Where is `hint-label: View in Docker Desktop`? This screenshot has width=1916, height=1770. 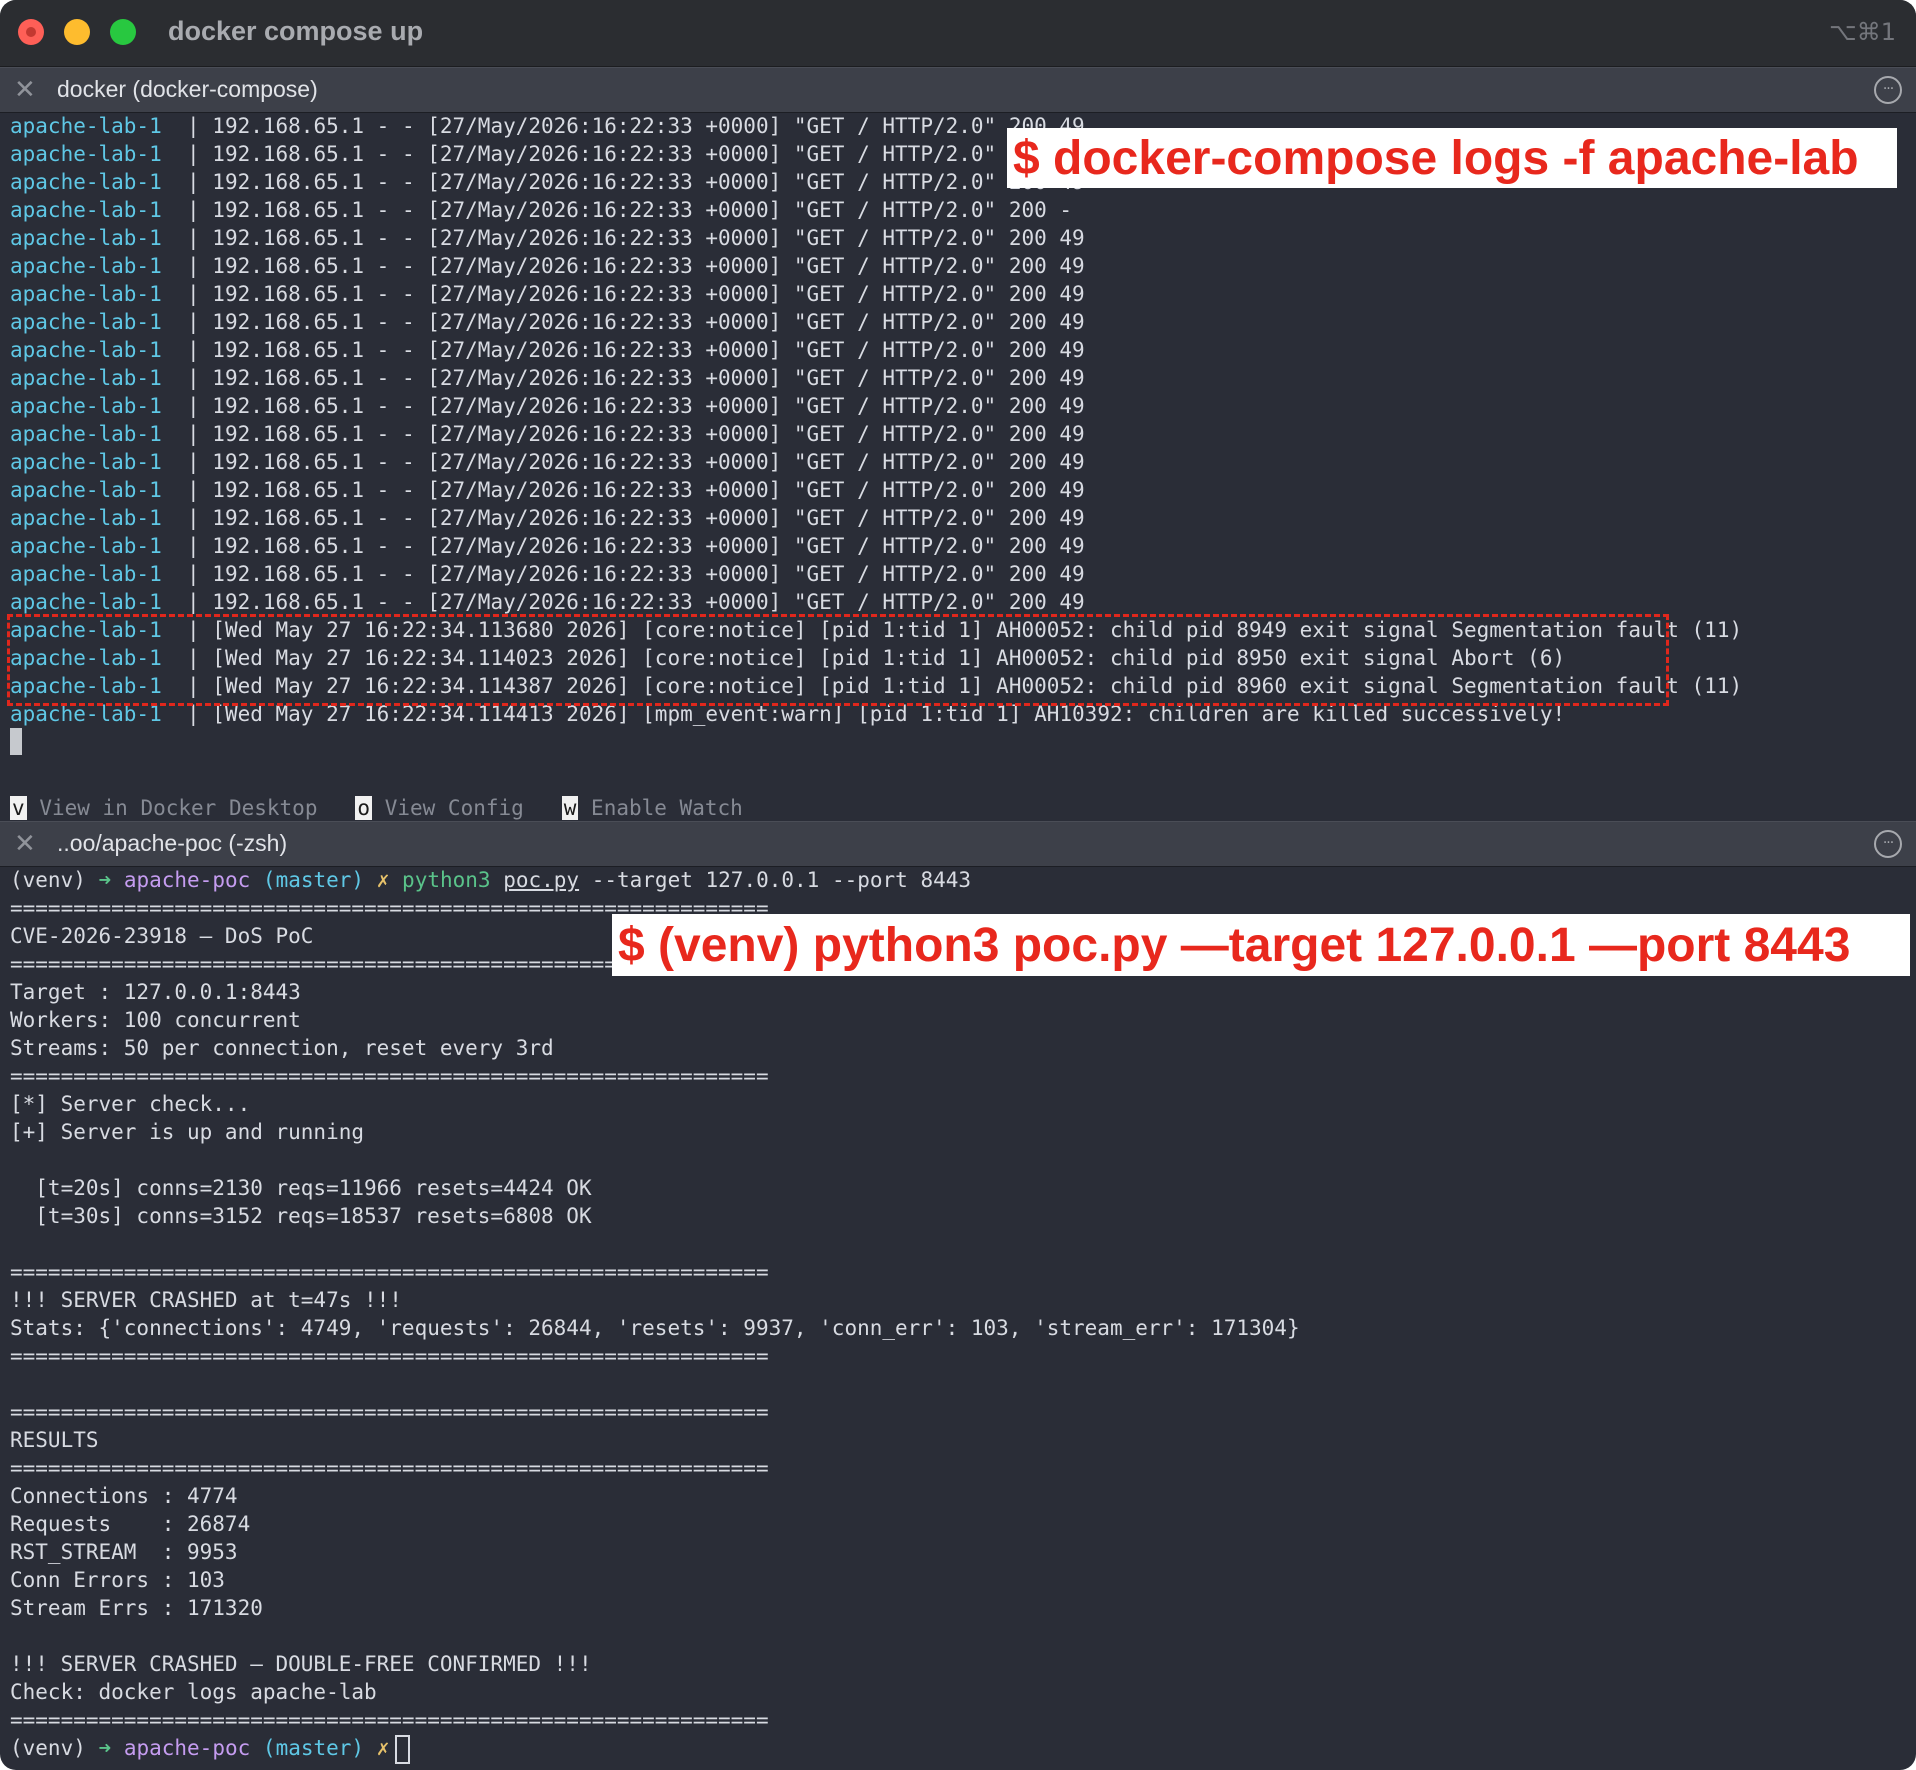
hint-label: View in Docker Desktop is located at coordinates (178, 808).